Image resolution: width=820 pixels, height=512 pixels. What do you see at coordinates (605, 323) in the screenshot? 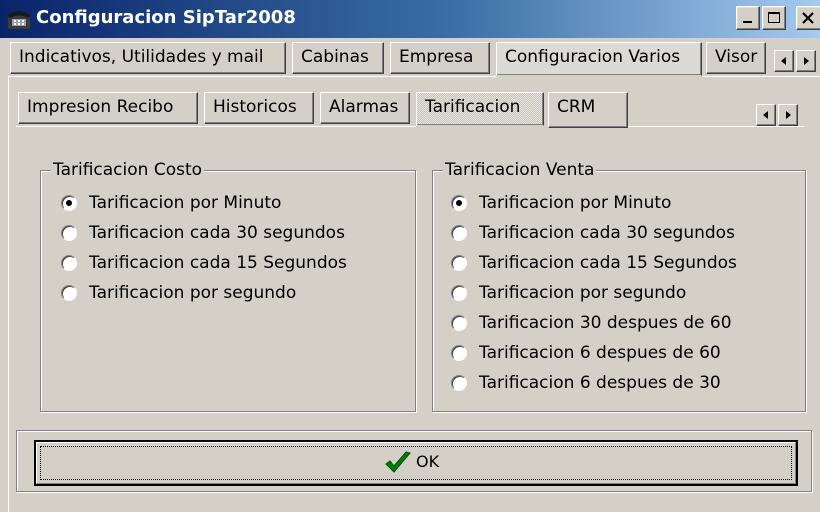
I see `radio-label: Tarificacion 30 despues de 60` at bounding box center [605, 323].